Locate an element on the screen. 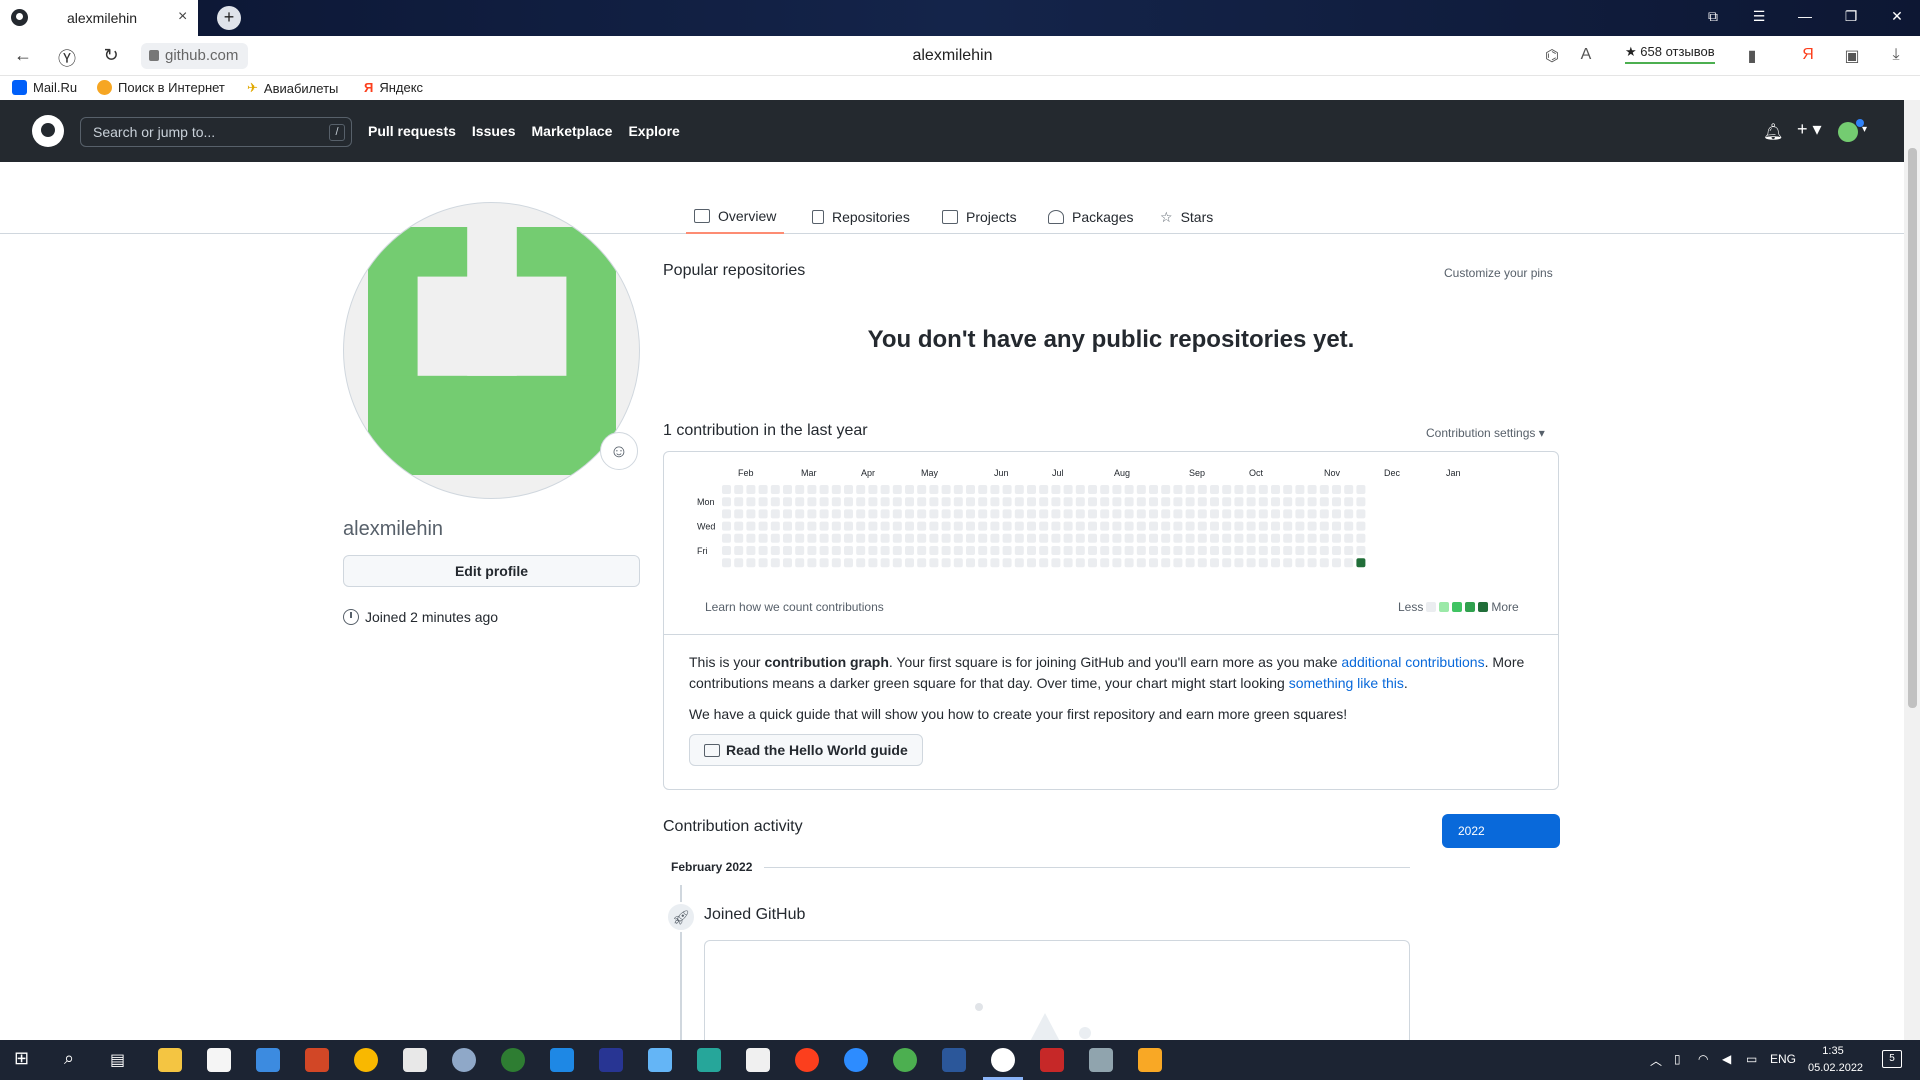 Image resolution: width=1920 pixels, height=1080 pixels. store-icon is located at coordinates (219, 1060).